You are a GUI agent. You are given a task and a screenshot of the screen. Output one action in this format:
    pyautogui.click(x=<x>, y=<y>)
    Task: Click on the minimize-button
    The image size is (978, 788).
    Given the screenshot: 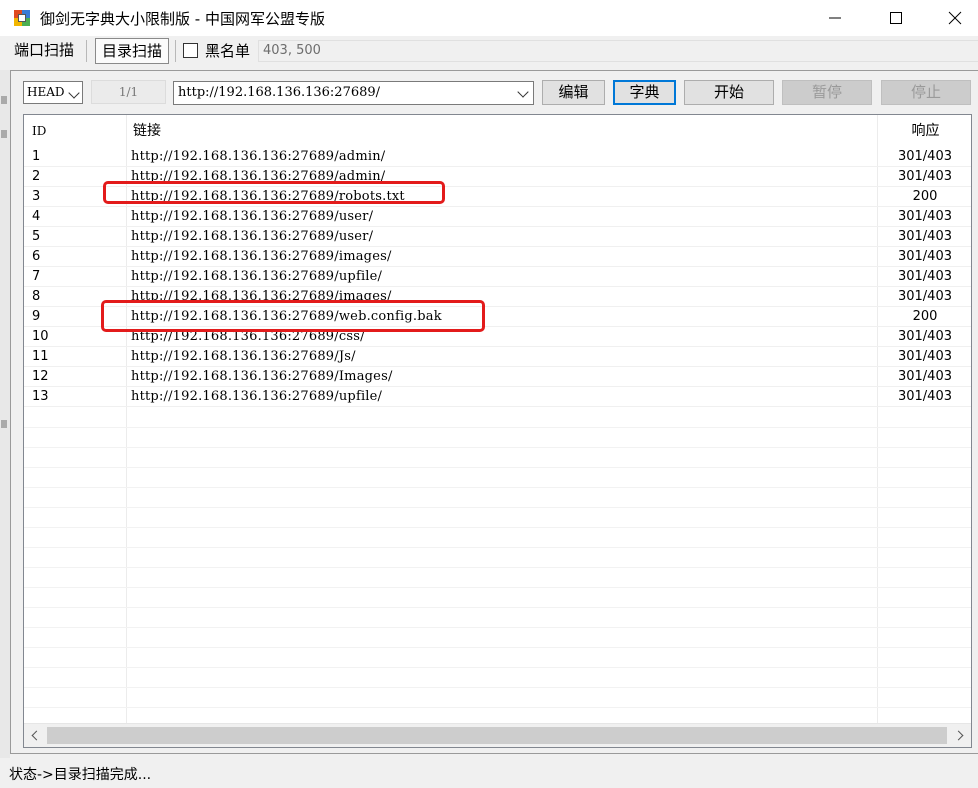 What is the action you would take?
    pyautogui.click(x=835, y=18)
    